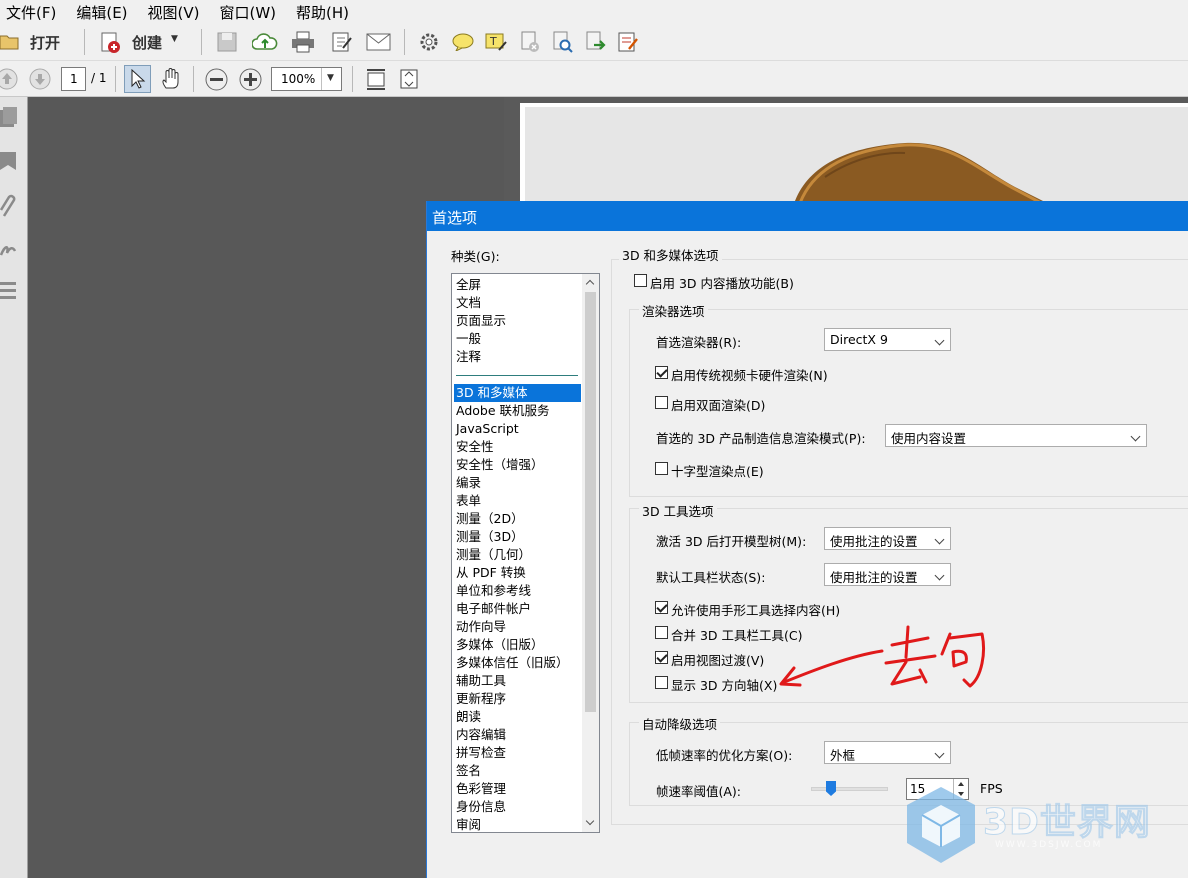 The height and width of the screenshot is (878, 1188). I want to click on layers-icon, so click(9, 291).